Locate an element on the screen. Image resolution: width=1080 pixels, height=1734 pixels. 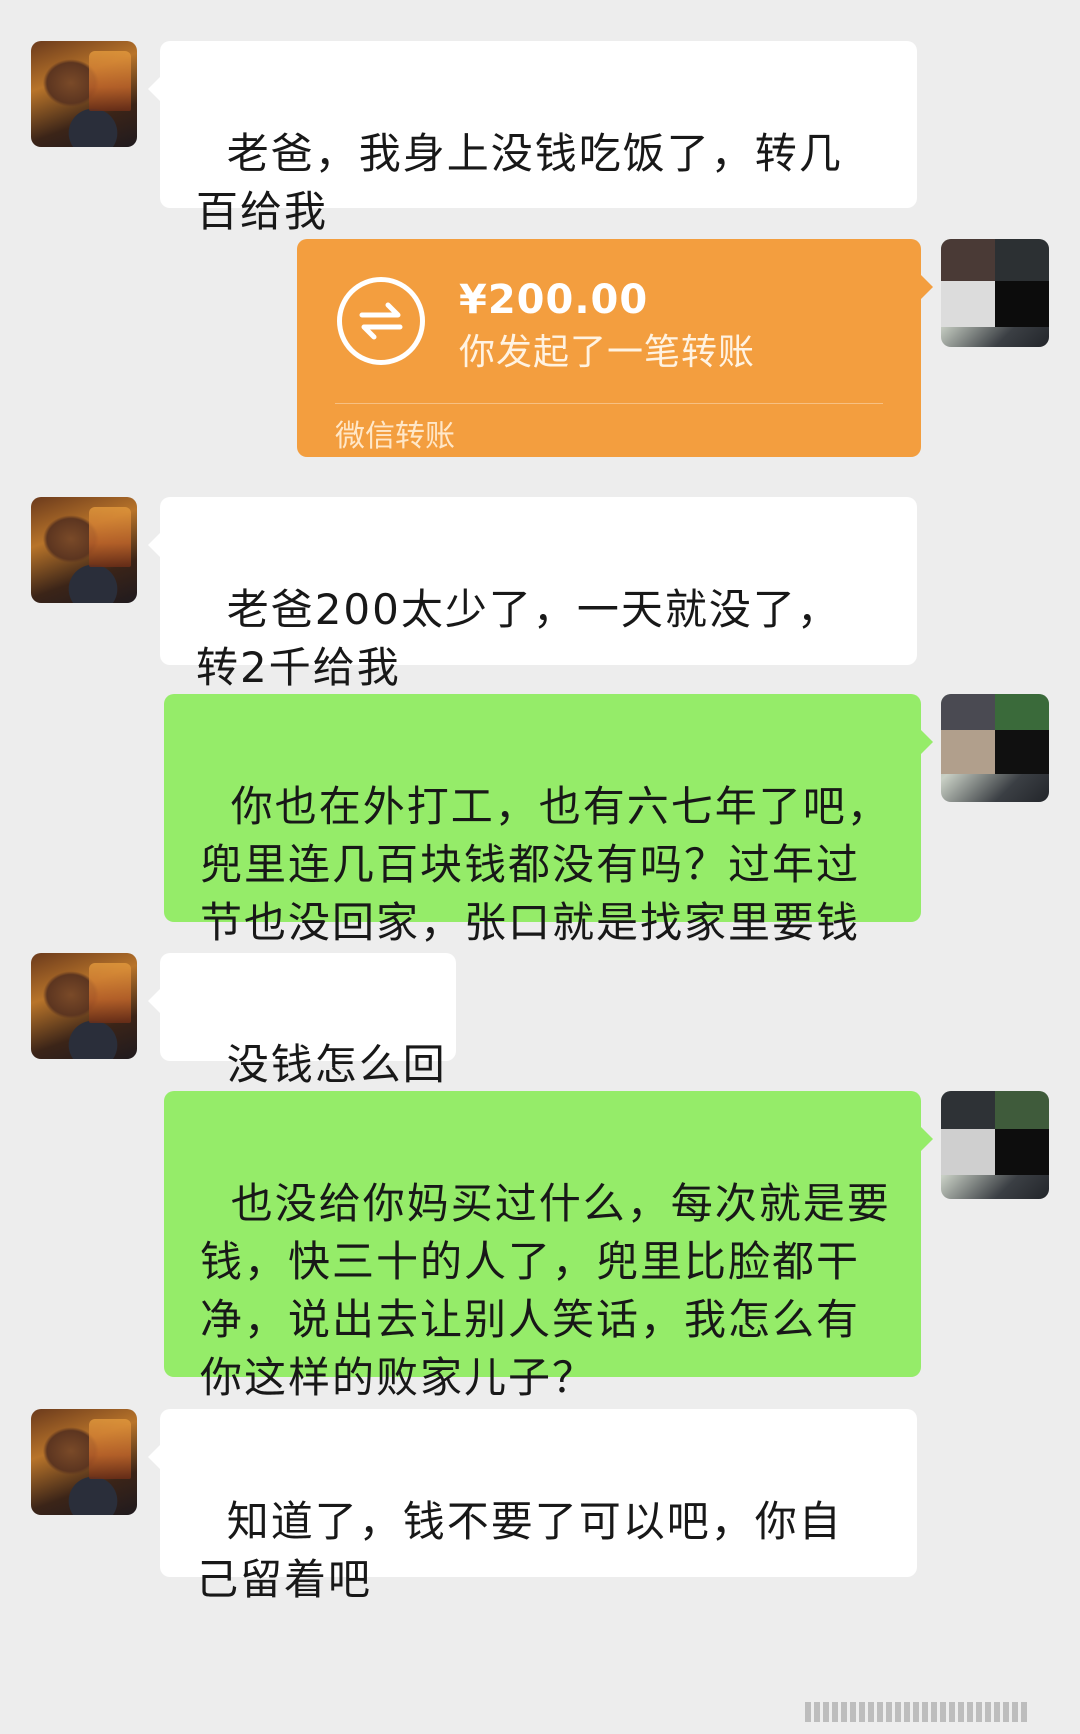
message-text: 知道了，钱不要了可以吧，你自己留着吧 is located at coordinates (519, 1550).